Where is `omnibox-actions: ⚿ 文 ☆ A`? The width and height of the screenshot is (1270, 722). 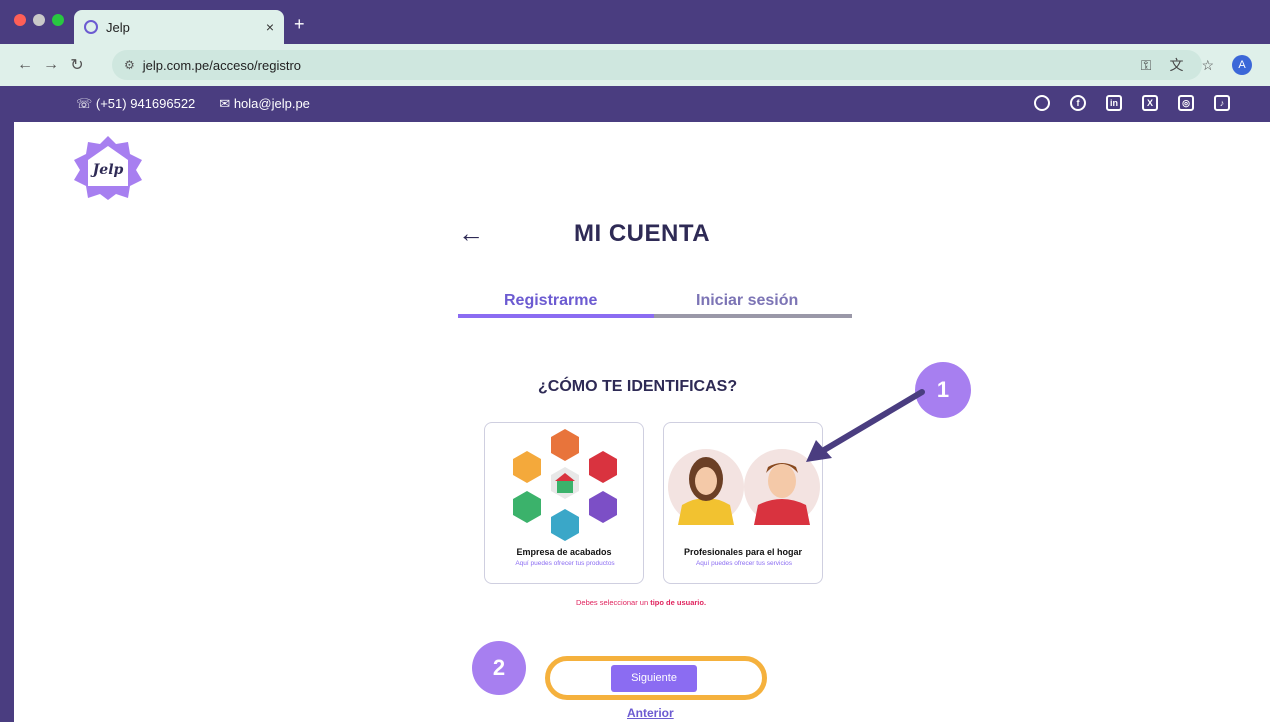 omnibox-actions: ⚿ 文 ☆ A is located at coordinates (1196, 65).